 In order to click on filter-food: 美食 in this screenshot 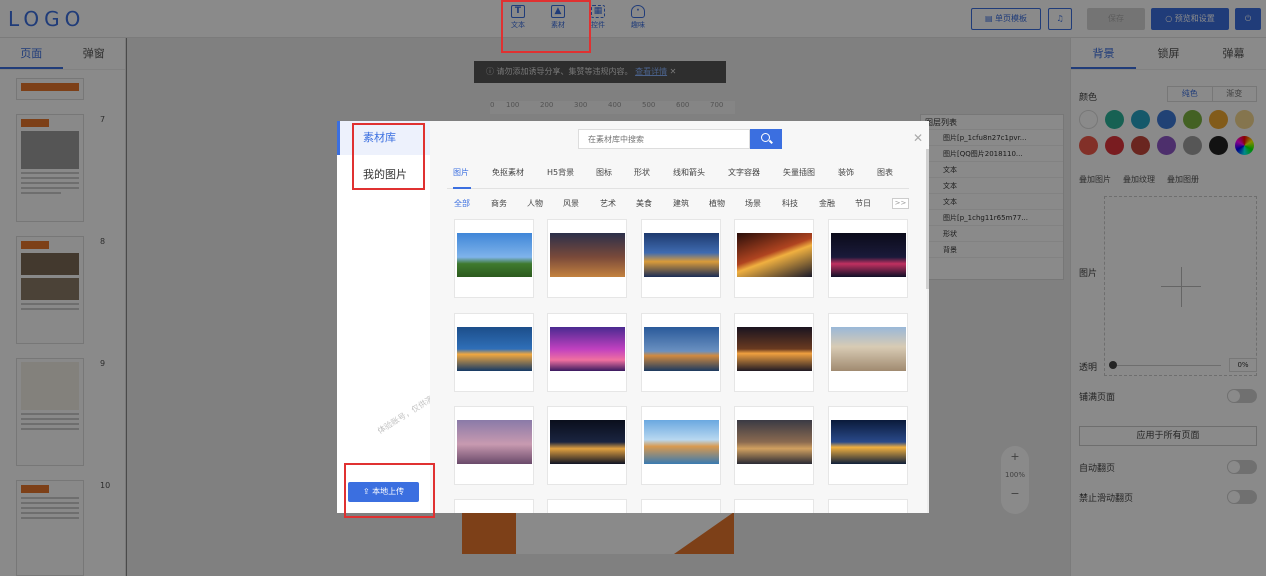, I will do `click(644, 203)`.